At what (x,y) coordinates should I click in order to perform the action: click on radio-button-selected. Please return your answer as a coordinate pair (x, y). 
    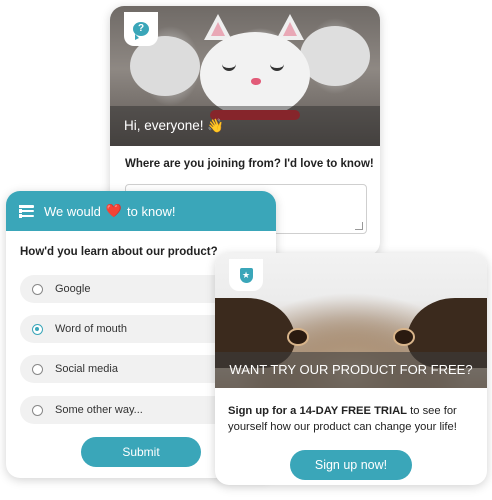
    Looking at the image, I should click on (37, 329).